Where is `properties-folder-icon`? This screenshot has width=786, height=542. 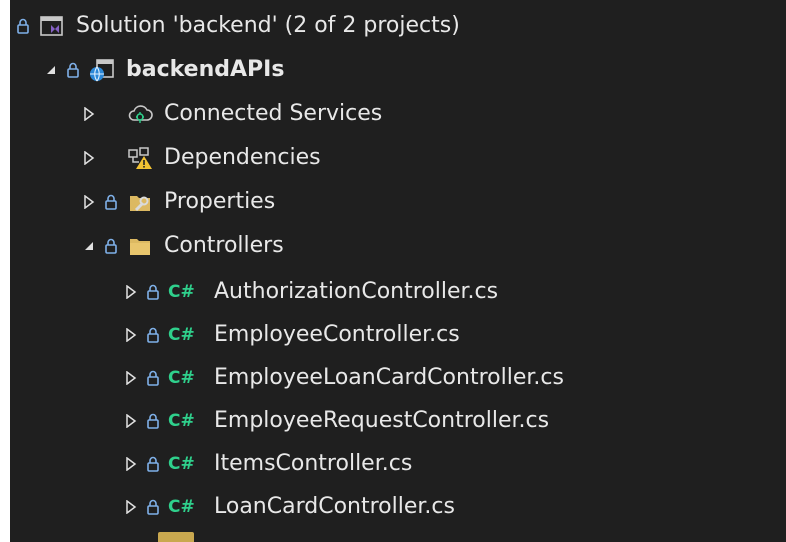 properties-folder-icon is located at coordinates (140, 202).